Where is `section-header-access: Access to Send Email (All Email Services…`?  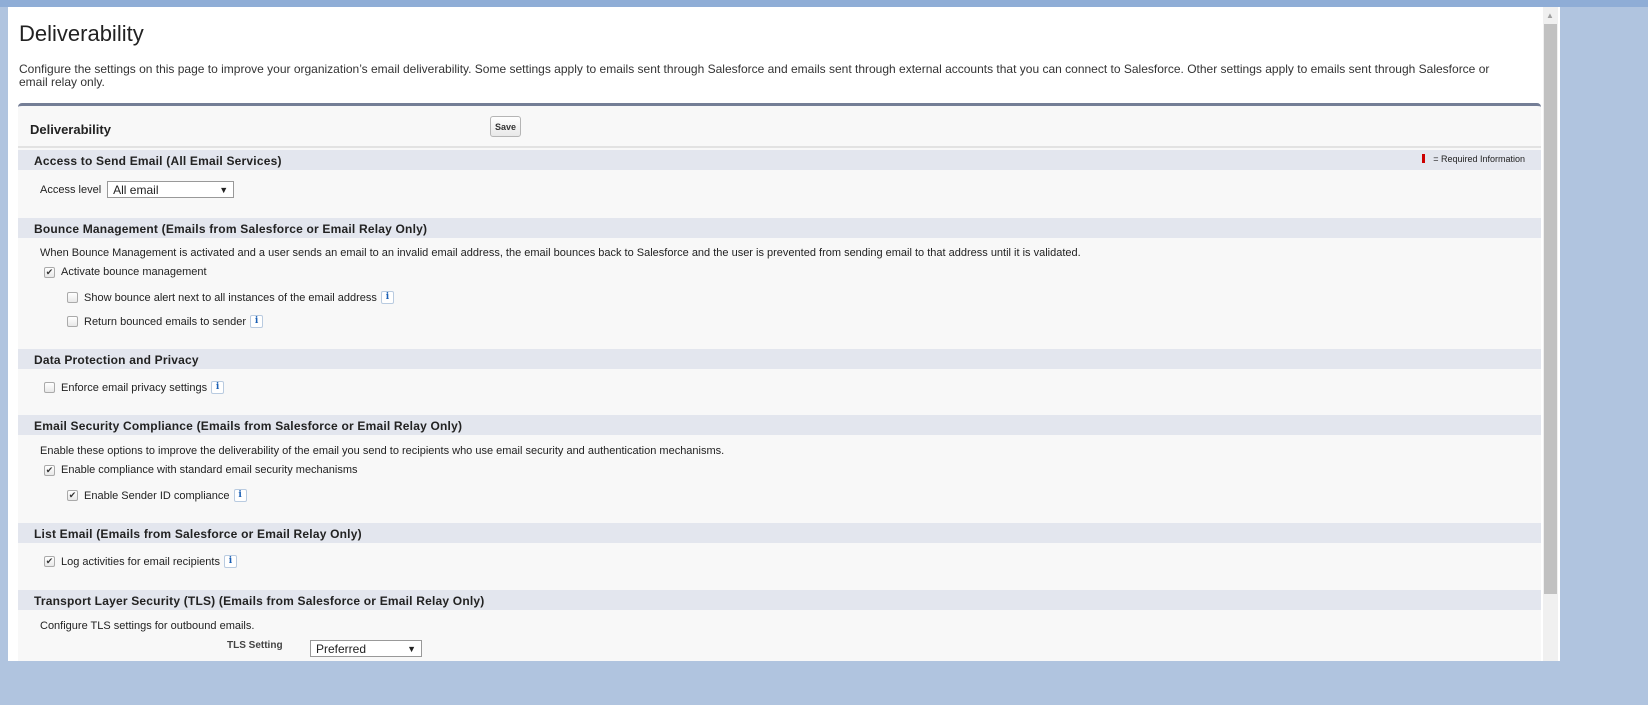
section-header-access: Access to Send Email (All Email Services… is located at coordinates (779, 160).